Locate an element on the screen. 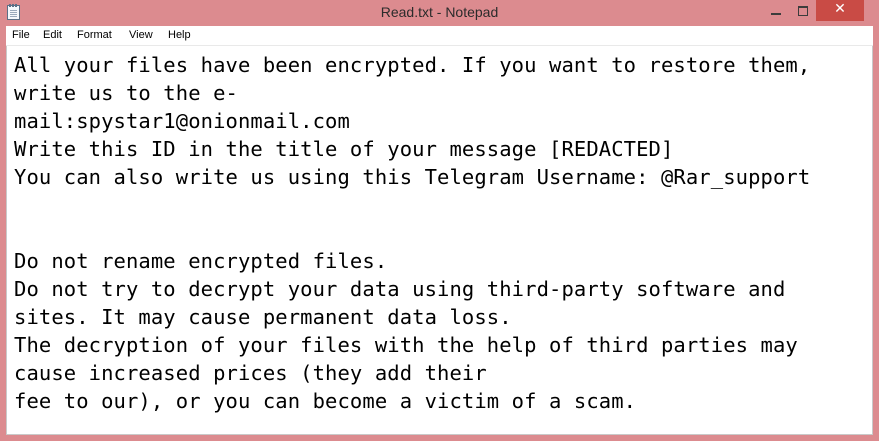 The image size is (879, 441). minimize-button is located at coordinates (776, 10).